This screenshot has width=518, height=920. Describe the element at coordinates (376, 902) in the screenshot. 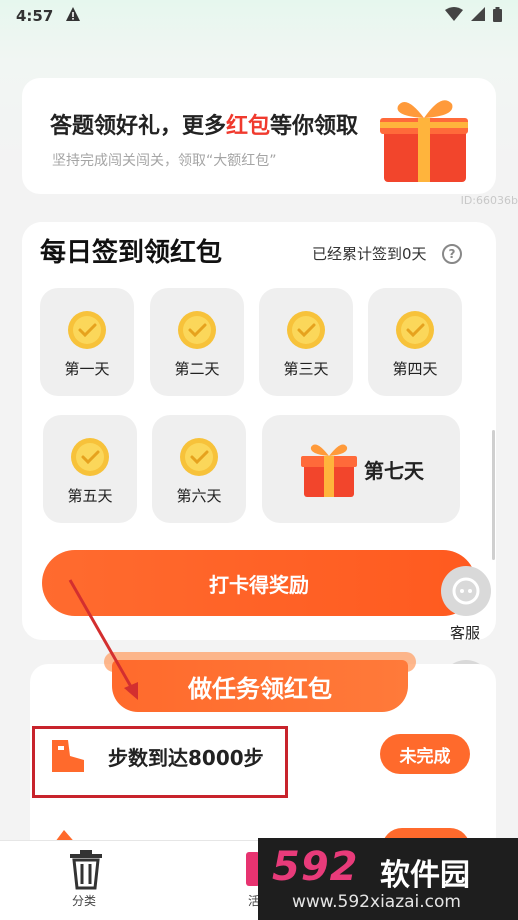

I see `watermark-url: www.592xiazai.com` at that location.